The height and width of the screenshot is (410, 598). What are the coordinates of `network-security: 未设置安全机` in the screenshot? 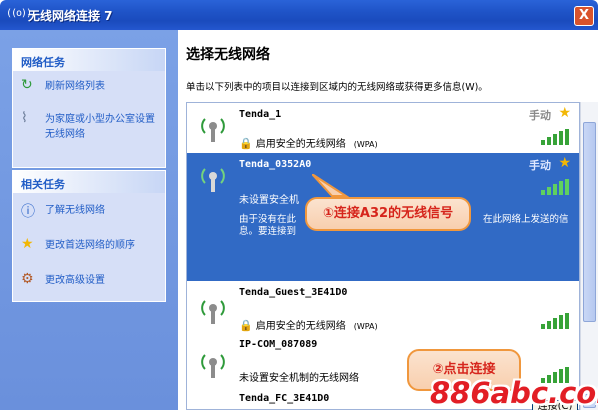 It's located at (269, 200).